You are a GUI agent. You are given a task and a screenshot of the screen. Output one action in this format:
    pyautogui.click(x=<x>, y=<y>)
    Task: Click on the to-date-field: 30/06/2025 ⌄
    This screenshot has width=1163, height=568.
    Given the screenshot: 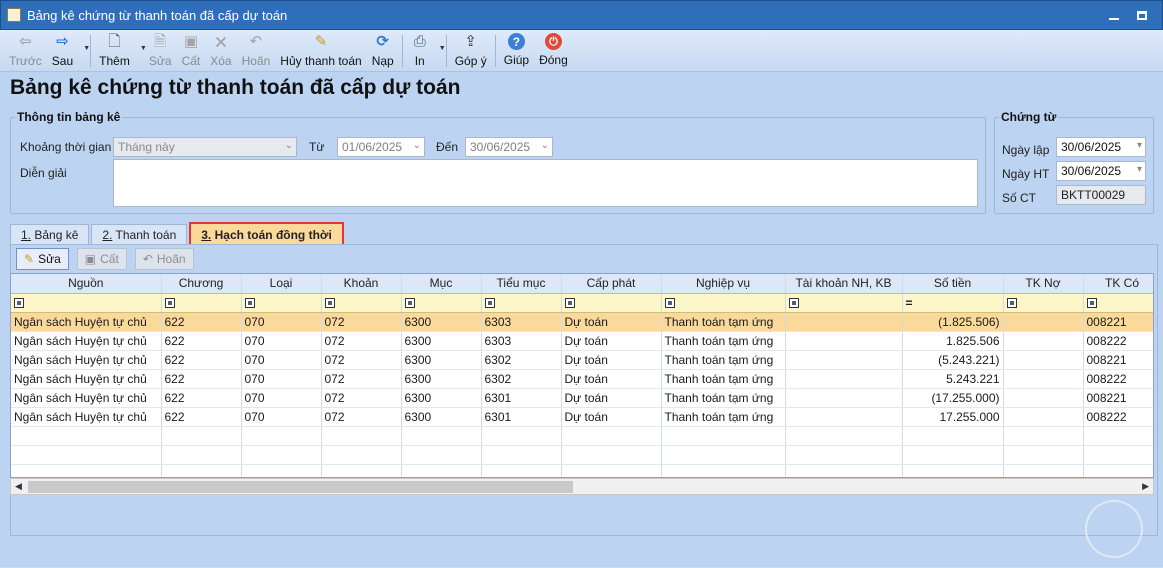 What is the action you would take?
    pyautogui.click(x=509, y=147)
    